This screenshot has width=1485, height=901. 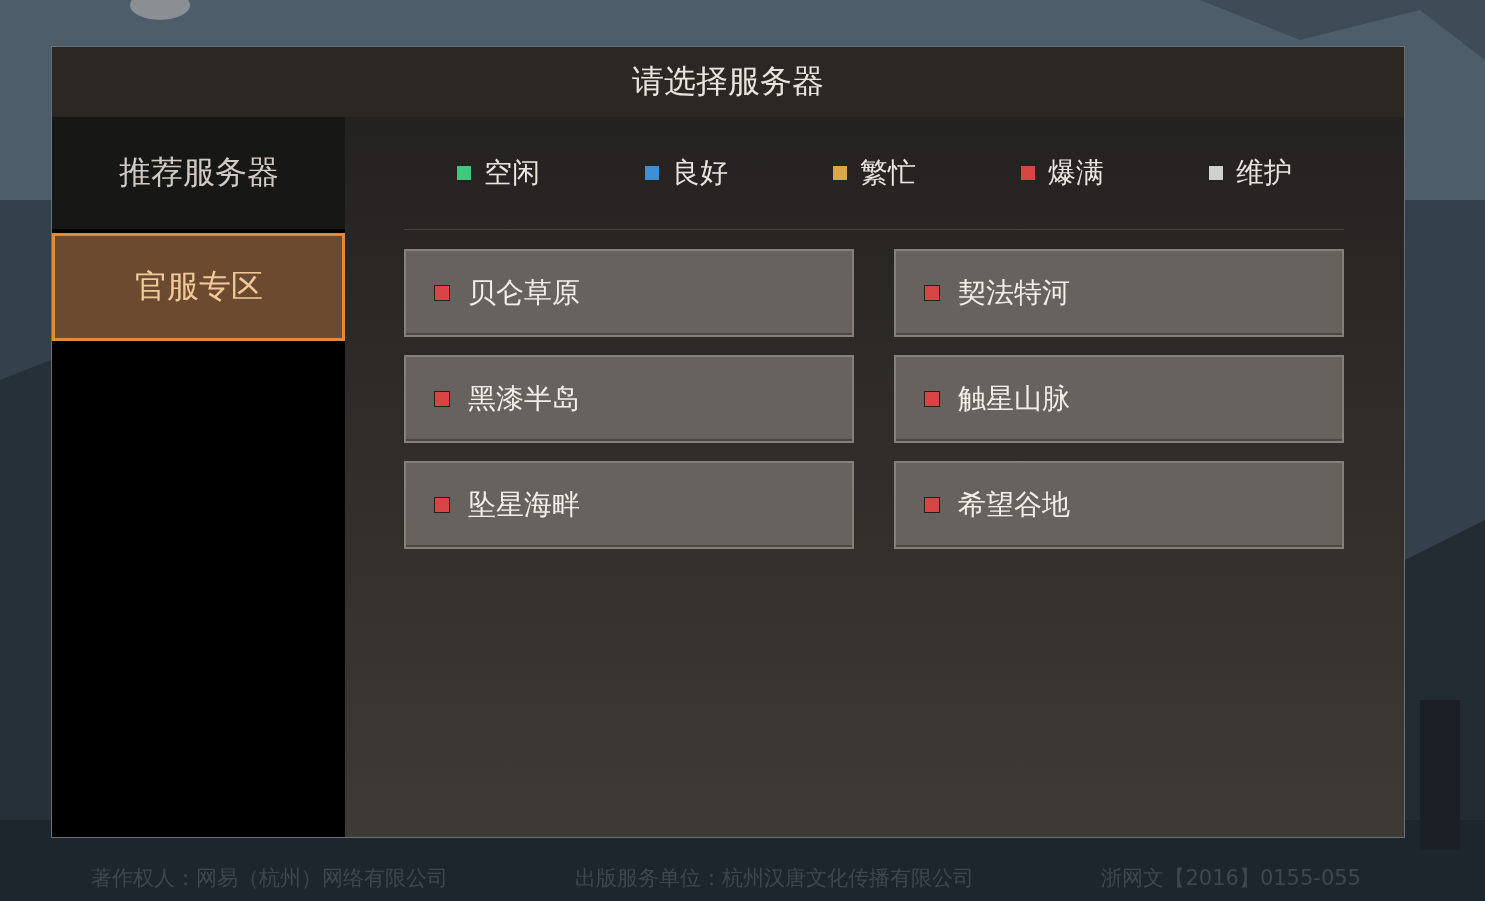 I want to click on legend-label: 维护, so click(x=1264, y=173).